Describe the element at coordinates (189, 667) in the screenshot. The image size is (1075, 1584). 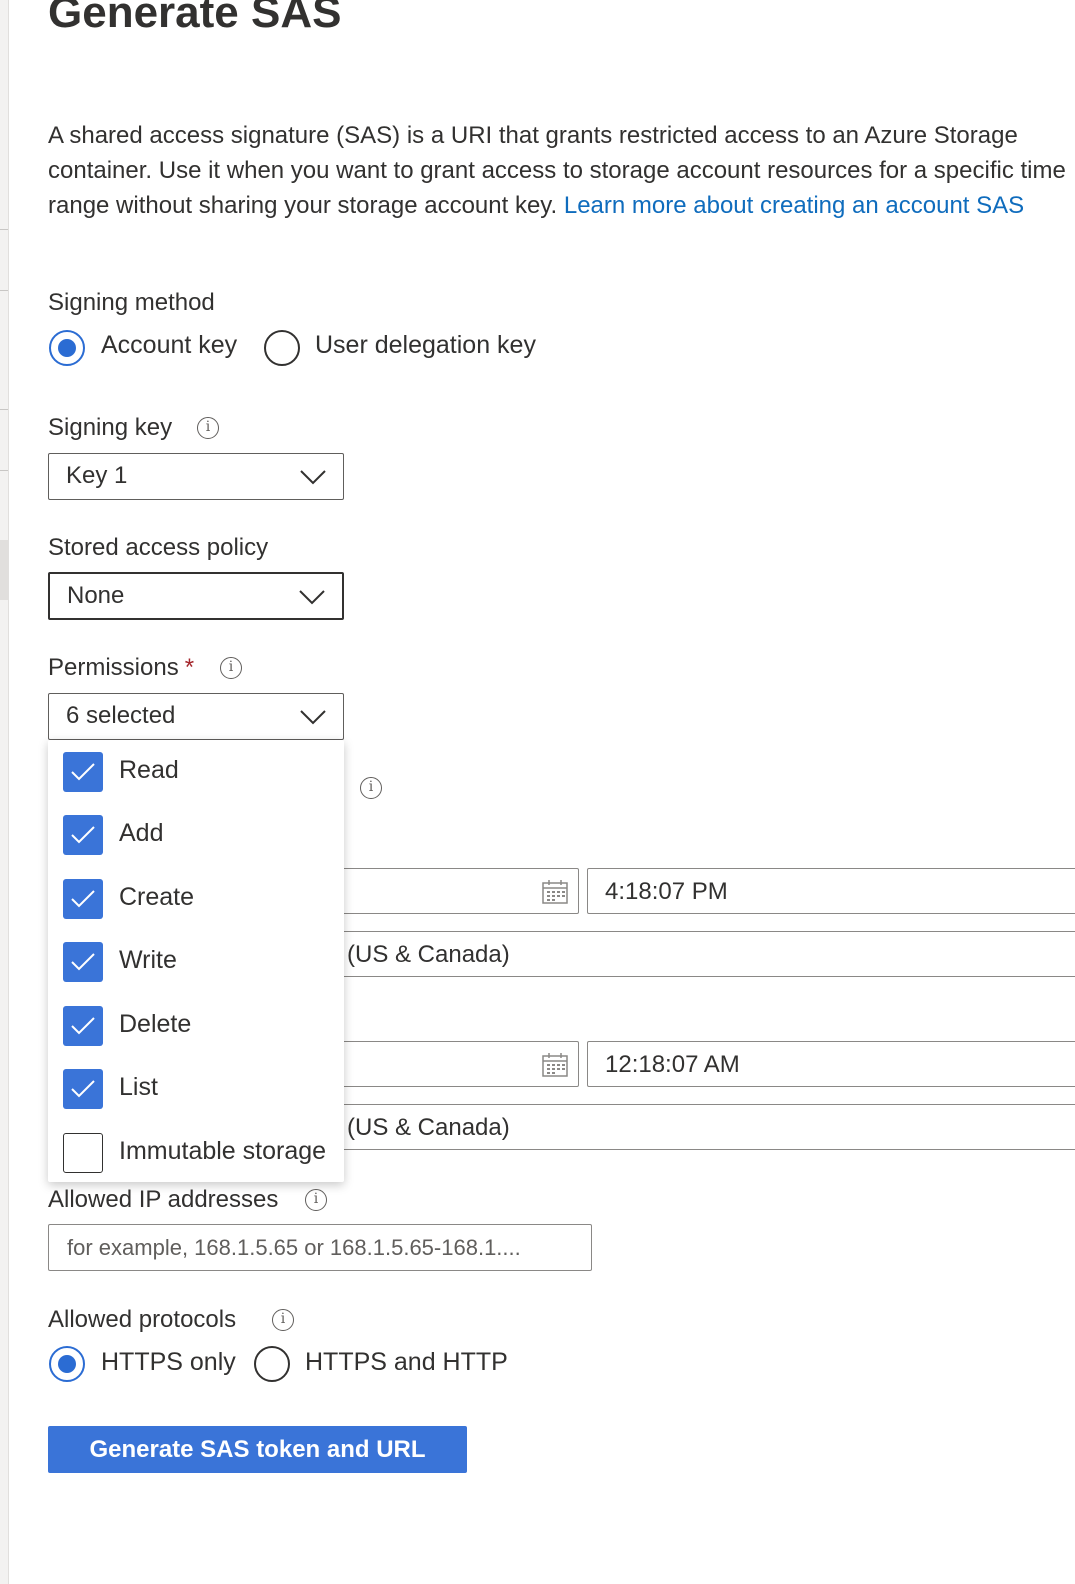
I see `required-marker: *` at that location.